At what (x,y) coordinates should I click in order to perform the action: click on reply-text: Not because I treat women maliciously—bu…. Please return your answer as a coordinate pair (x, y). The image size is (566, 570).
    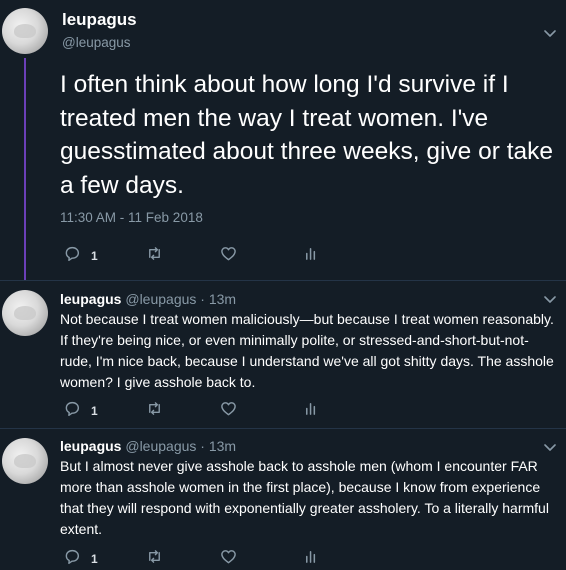
    Looking at the image, I should click on (307, 350).